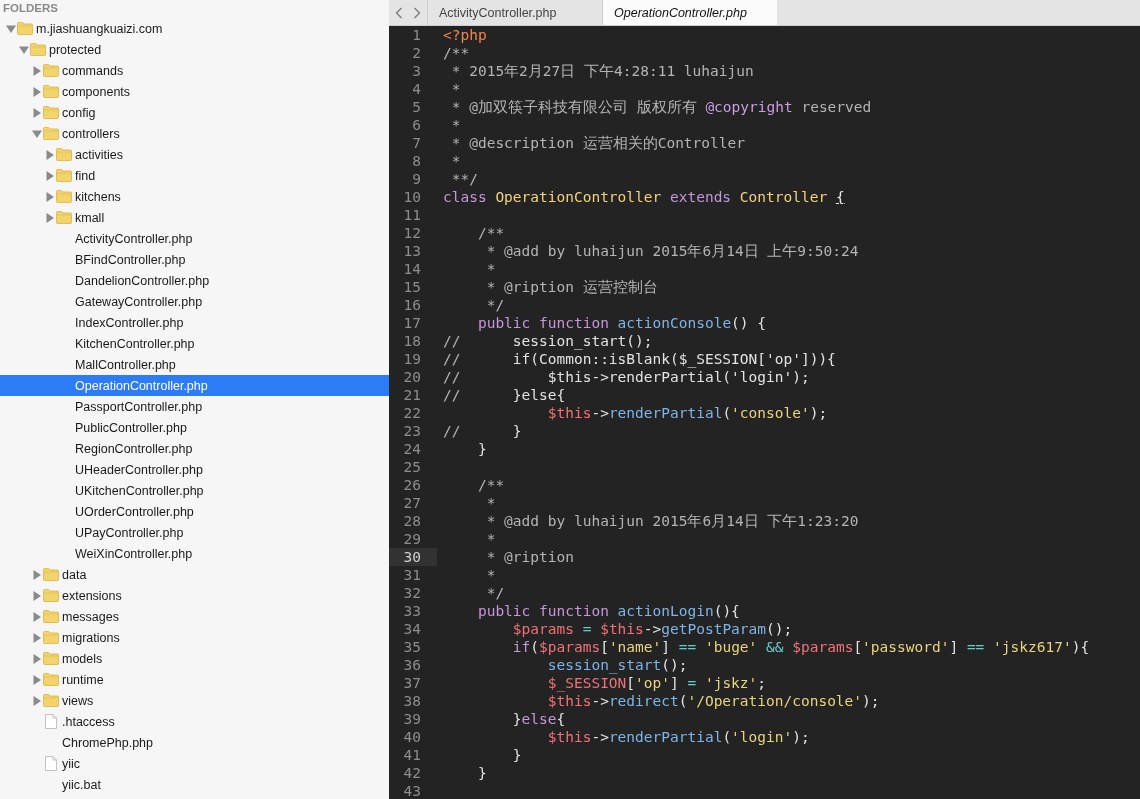  I want to click on line-number: 28, so click(412, 521).